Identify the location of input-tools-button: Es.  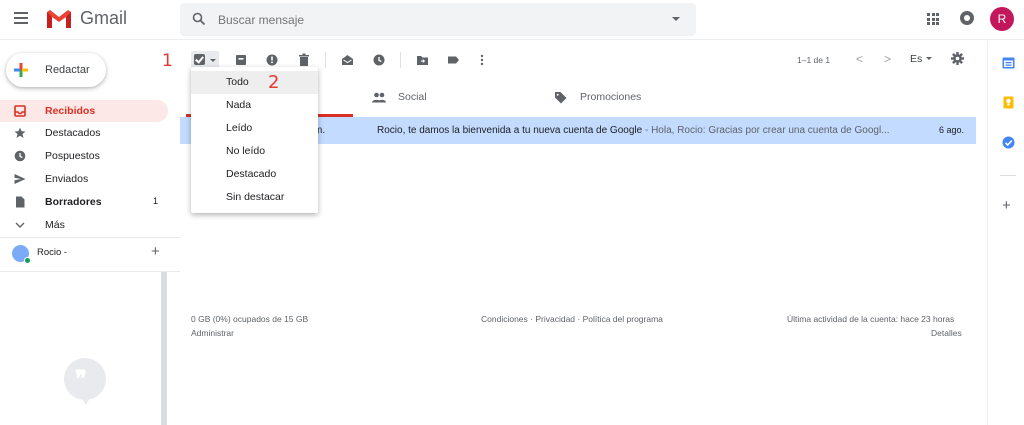
(921, 59).